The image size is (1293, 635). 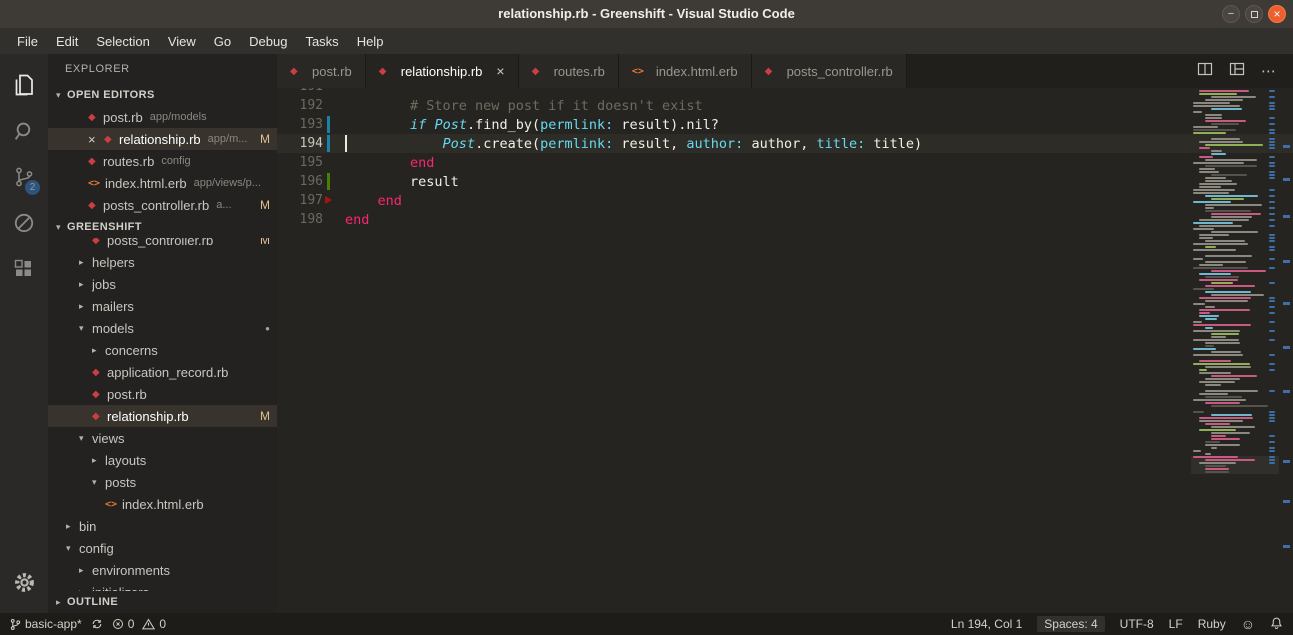 What do you see at coordinates (58, 226) in the screenshot?
I see `chevron-down-icon: ▾` at bounding box center [58, 226].